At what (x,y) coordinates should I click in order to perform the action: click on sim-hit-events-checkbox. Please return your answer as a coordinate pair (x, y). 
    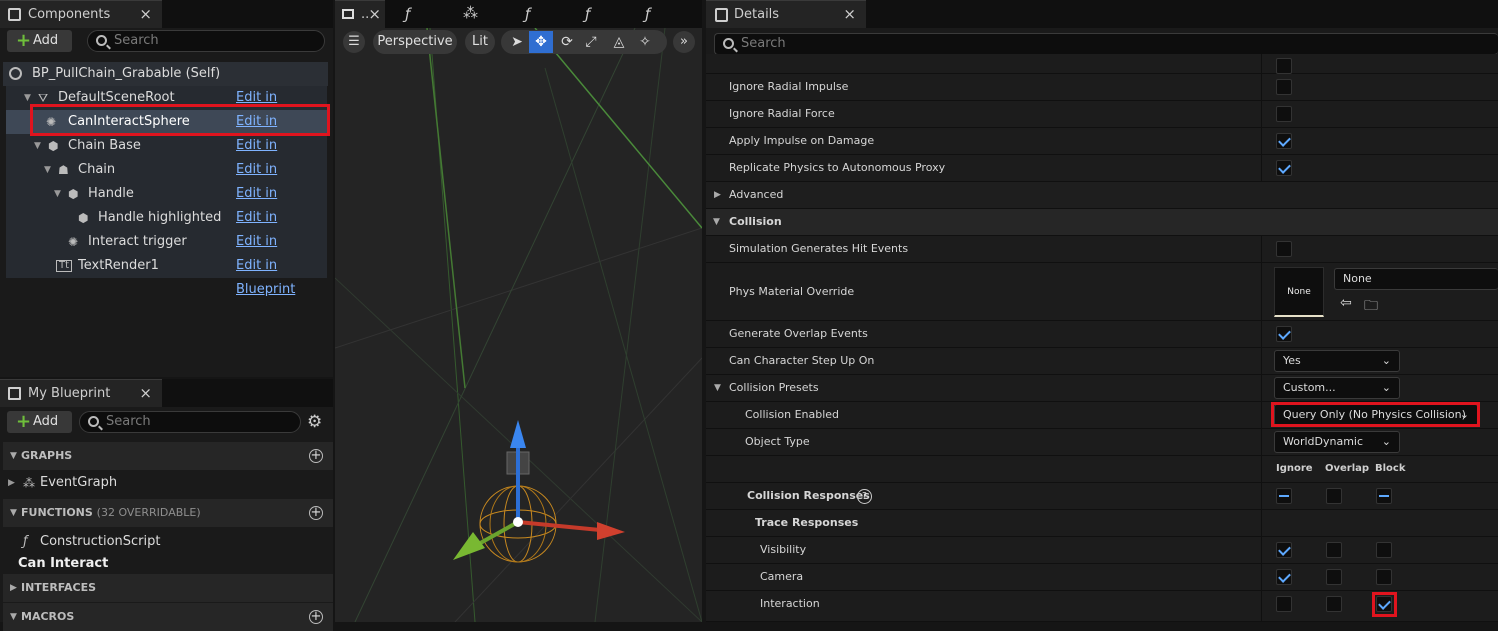
    Looking at the image, I should click on (1284, 249).